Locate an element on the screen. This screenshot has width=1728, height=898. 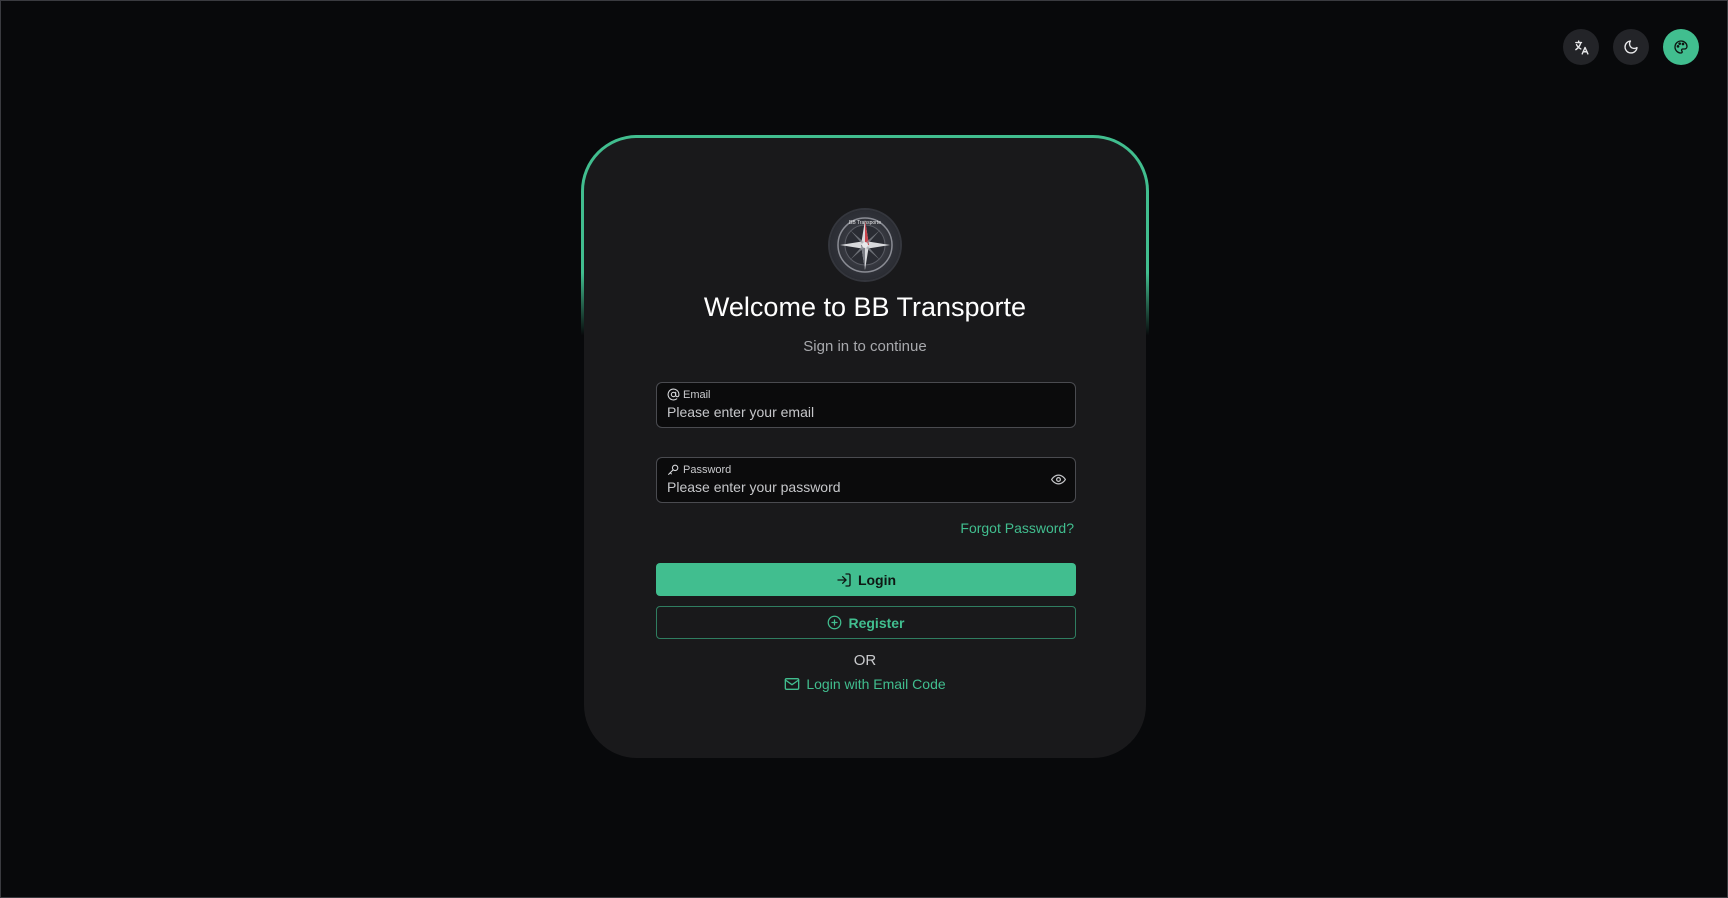
plus-circle-icon is located at coordinates (835, 622).